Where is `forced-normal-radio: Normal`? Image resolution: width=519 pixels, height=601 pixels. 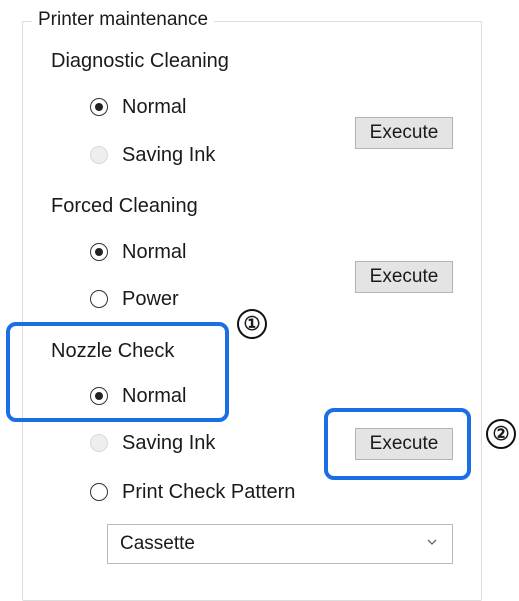 forced-normal-radio: Normal is located at coordinates (138, 252).